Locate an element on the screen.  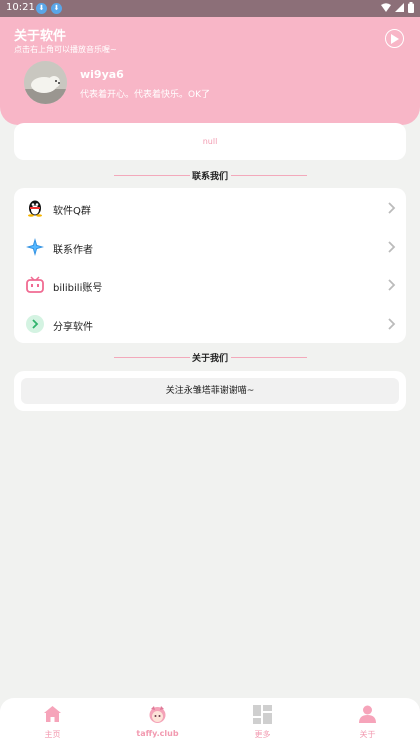
qq-penguin-icon is located at coordinates (35, 208).